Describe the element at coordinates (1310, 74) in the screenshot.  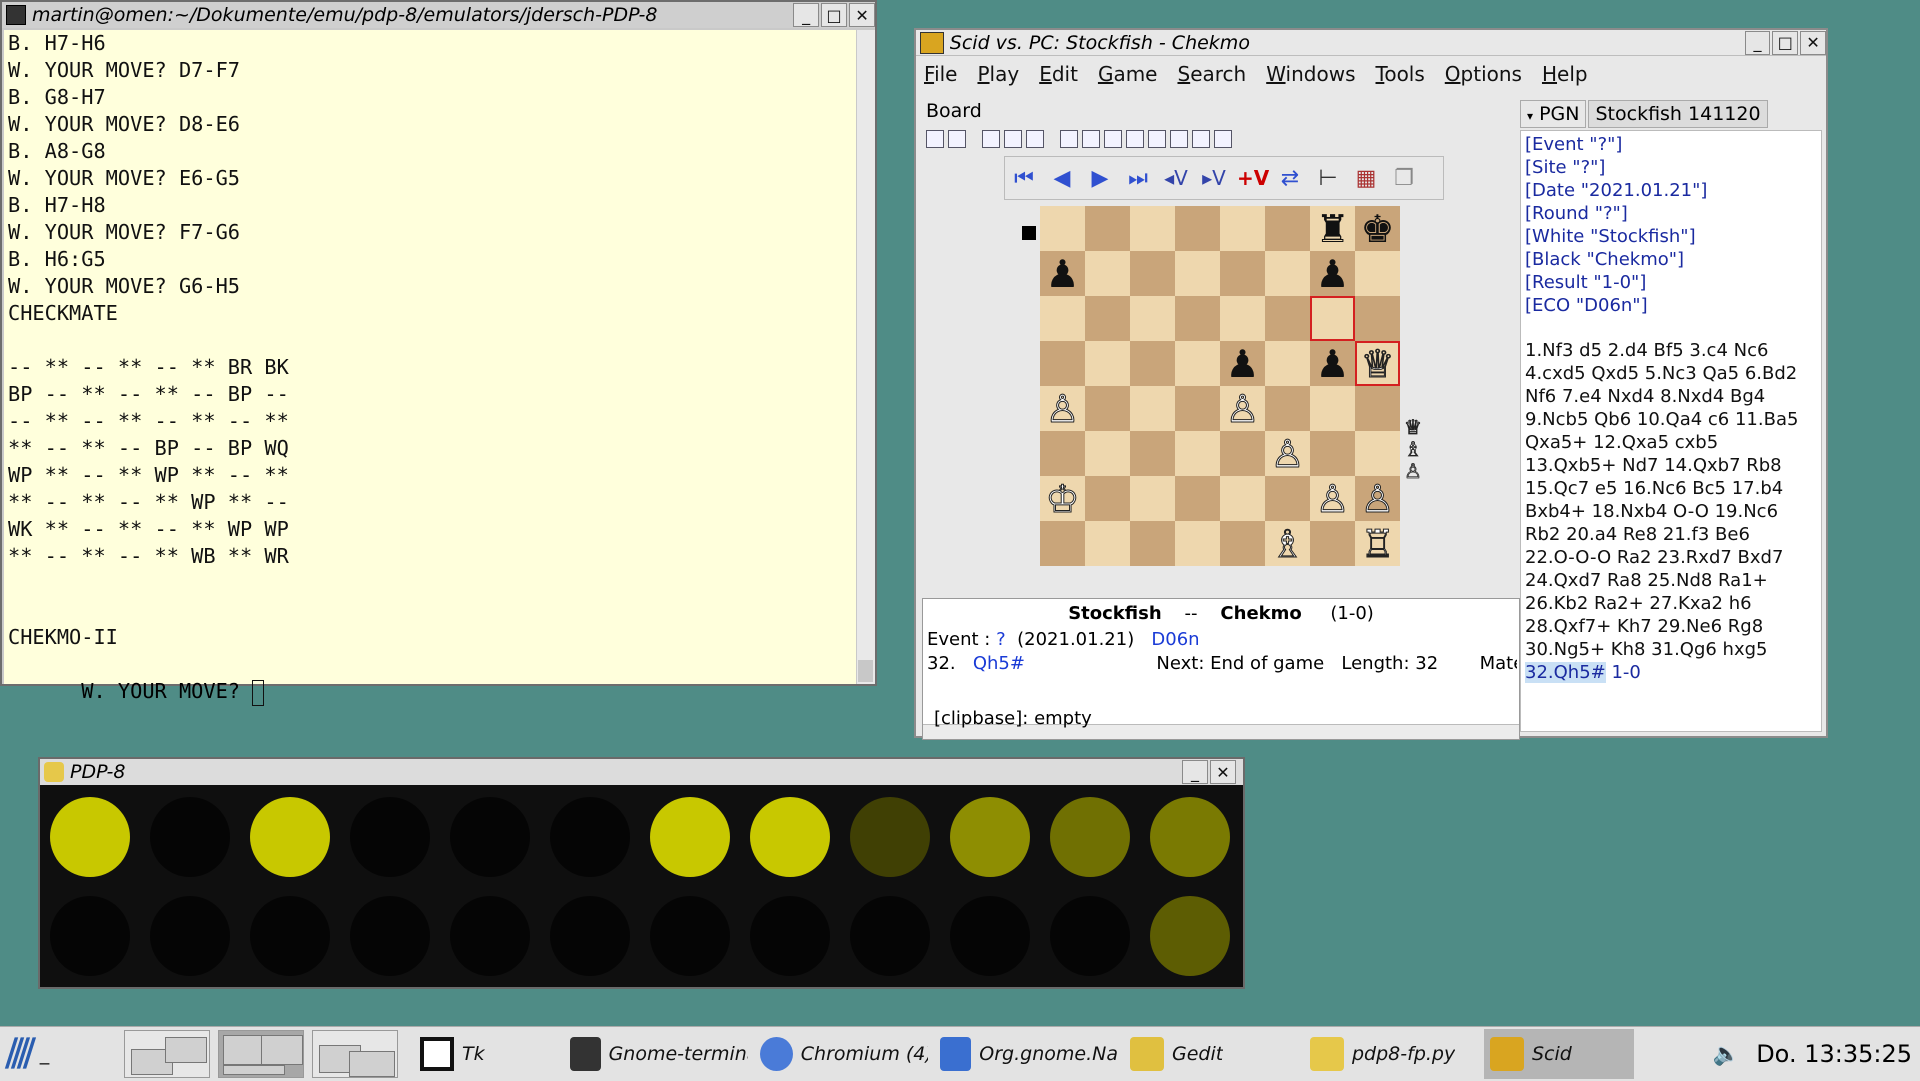
I see `menu-windows: Windows` at that location.